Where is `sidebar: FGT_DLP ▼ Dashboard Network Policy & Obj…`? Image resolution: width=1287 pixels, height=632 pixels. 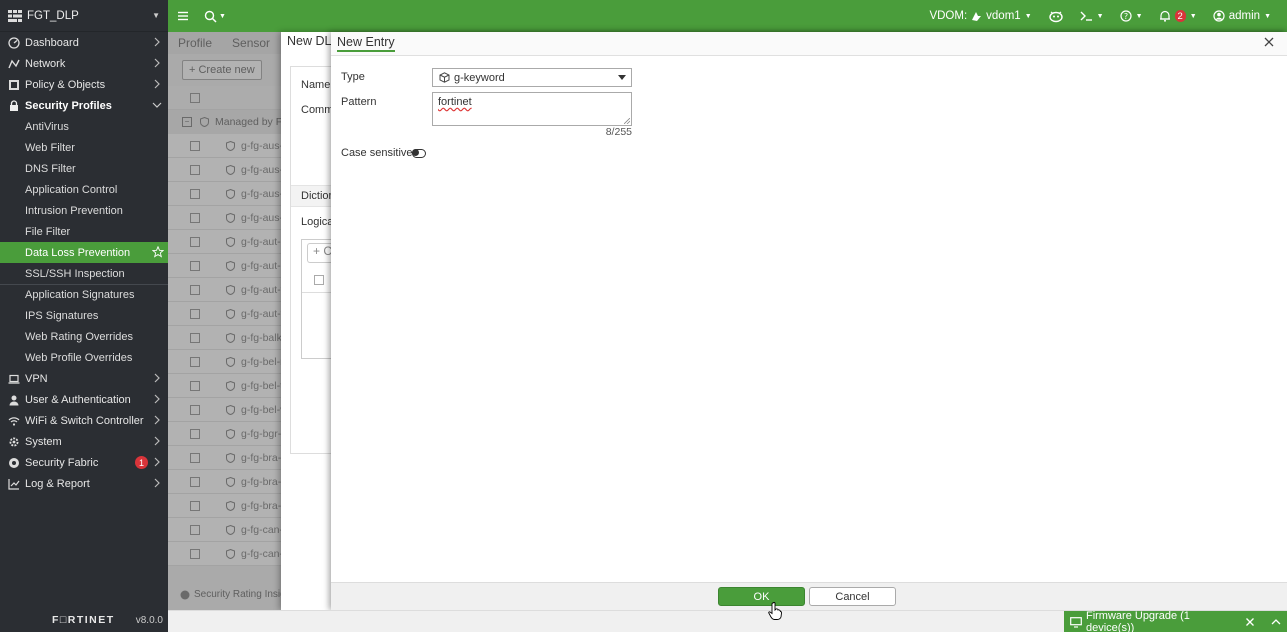
sidebar: FGT_DLP ▼ Dashboard Network Policy & Obj… is located at coordinates (84, 316).